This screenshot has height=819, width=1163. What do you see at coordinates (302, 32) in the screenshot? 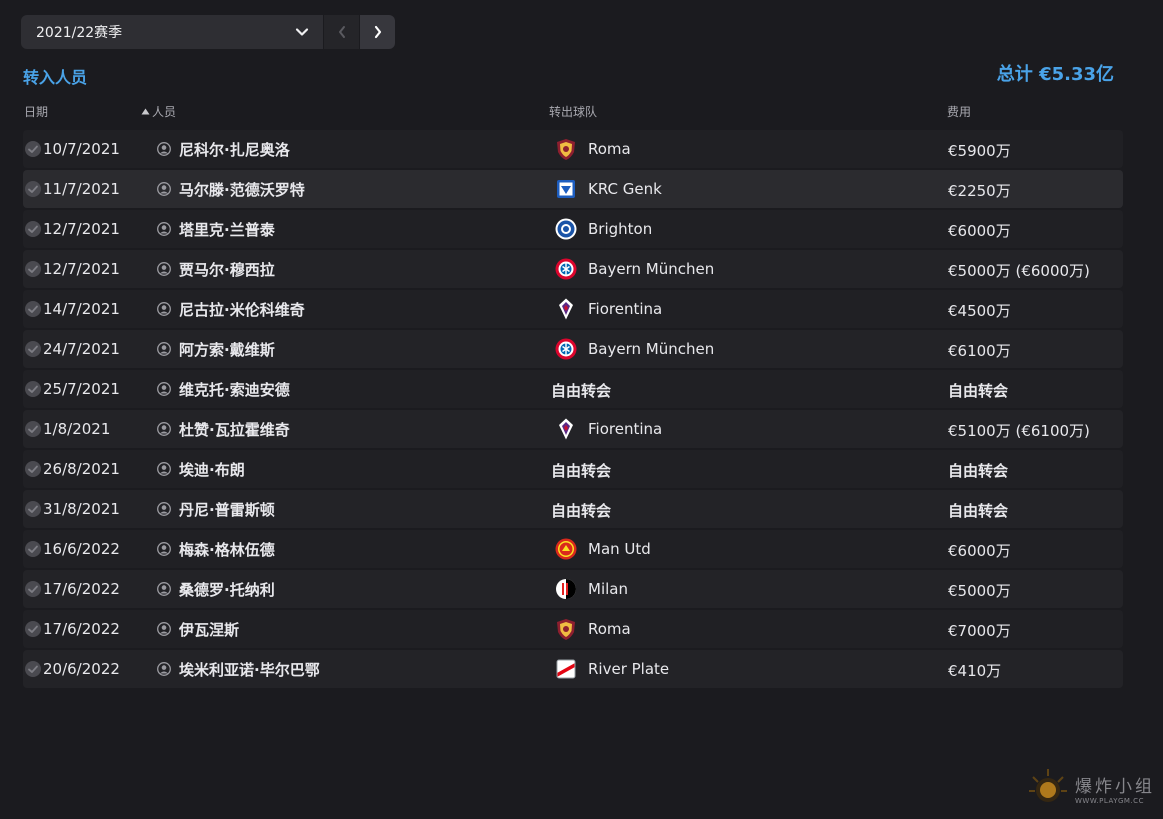
I see `chevron-down-icon` at bounding box center [302, 32].